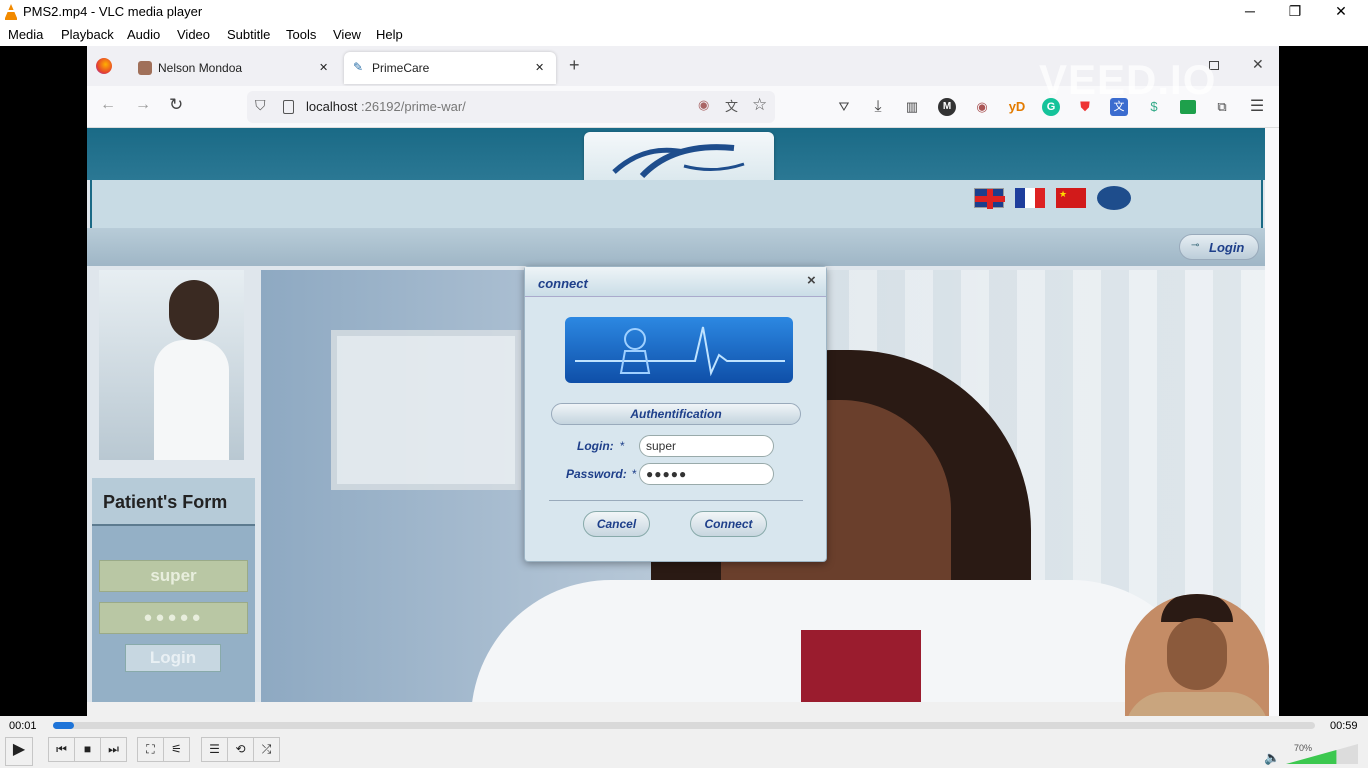 The height and width of the screenshot is (768, 1368). I want to click on france-flag-icon, so click(1030, 198).